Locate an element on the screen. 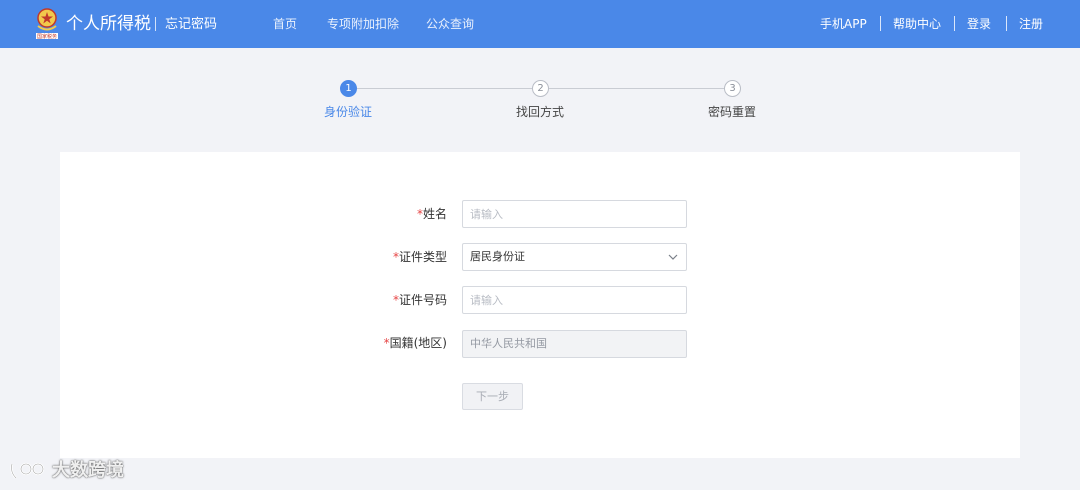  watermark: 大数跨境 is located at coordinates (66, 471).